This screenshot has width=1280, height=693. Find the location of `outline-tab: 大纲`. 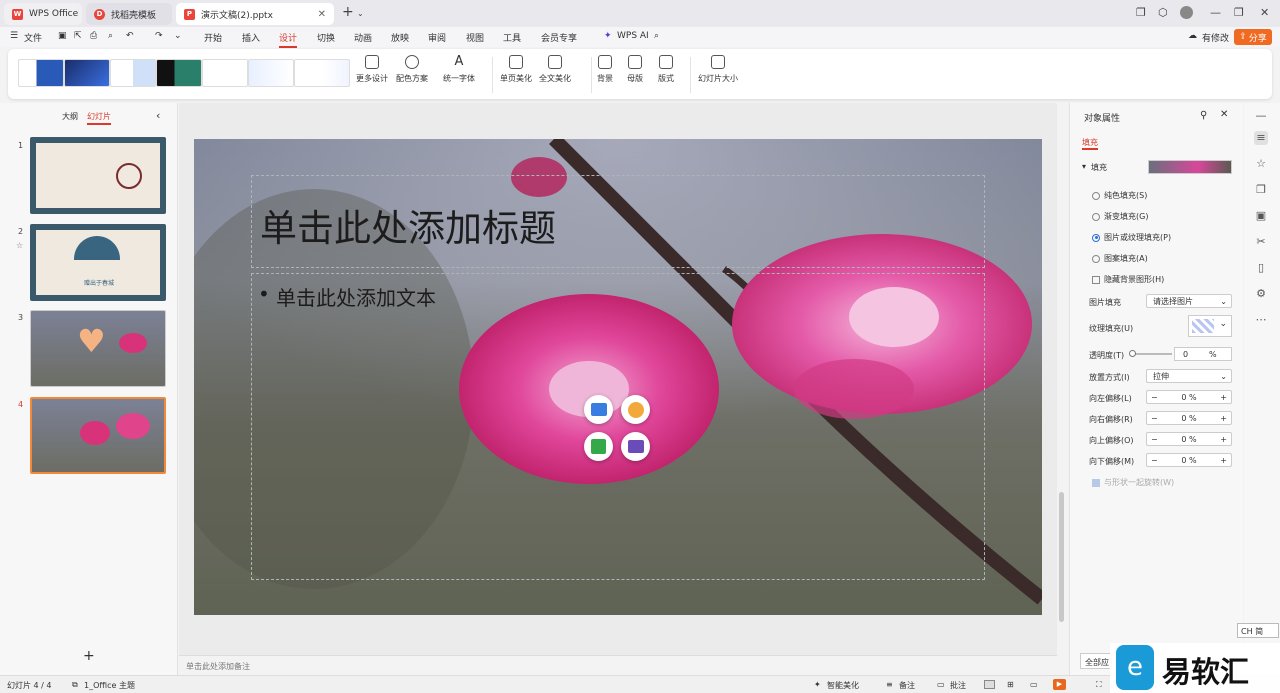

outline-tab: 大纲 is located at coordinates (70, 116).